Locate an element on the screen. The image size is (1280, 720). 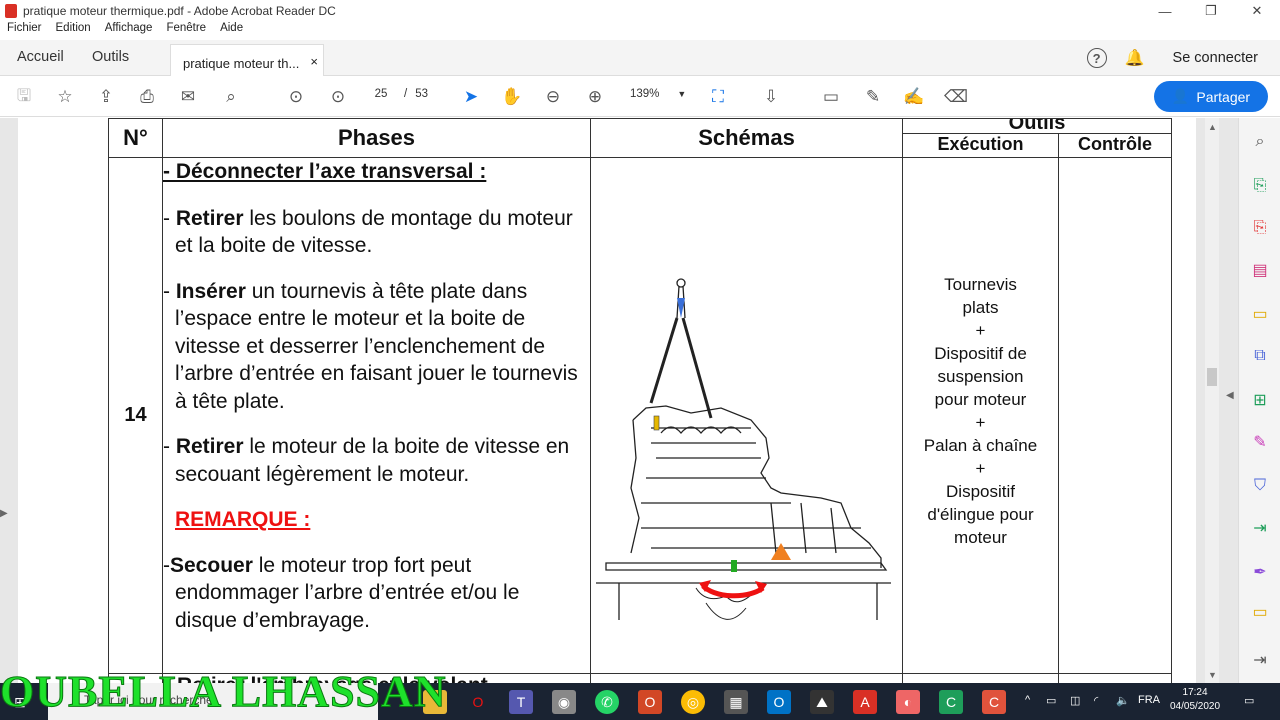
wifi-icon: ◜ is located at coordinates (1096, 700).